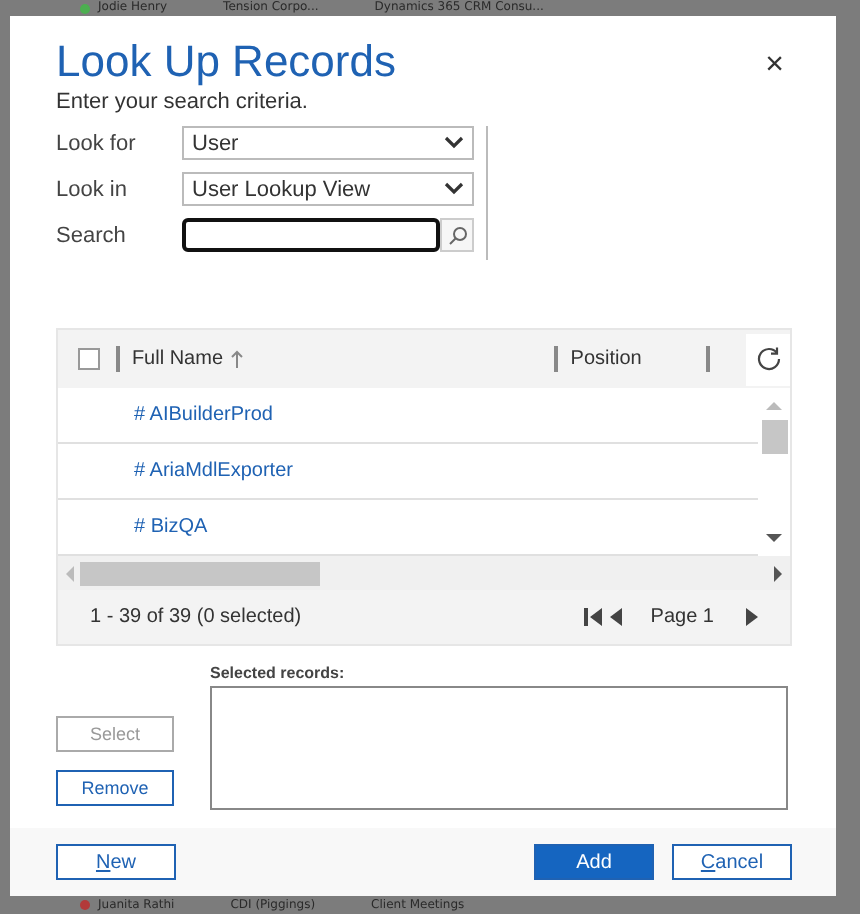 Image resolution: width=860 pixels, height=914 pixels. I want to click on scroll-up-icon, so click(774, 405).